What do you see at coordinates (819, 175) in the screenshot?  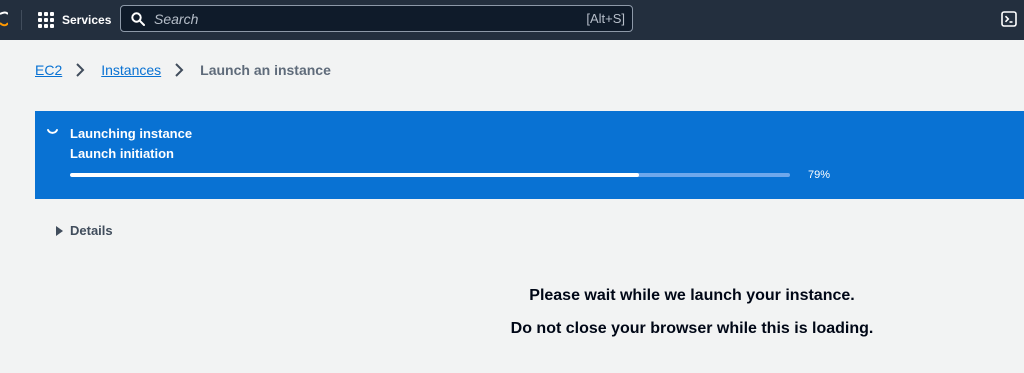 I see `progress-percent: 79%` at bounding box center [819, 175].